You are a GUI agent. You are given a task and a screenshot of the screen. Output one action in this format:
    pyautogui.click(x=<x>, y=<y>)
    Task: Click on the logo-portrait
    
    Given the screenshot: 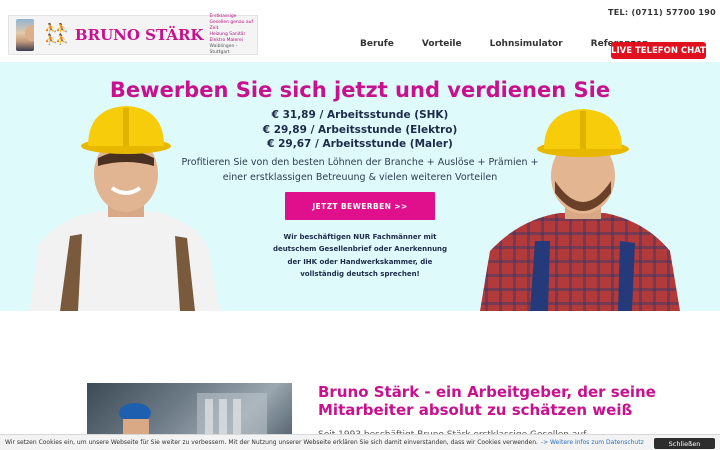 What is the action you would take?
    pyautogui.click(x=25, y=35)
    